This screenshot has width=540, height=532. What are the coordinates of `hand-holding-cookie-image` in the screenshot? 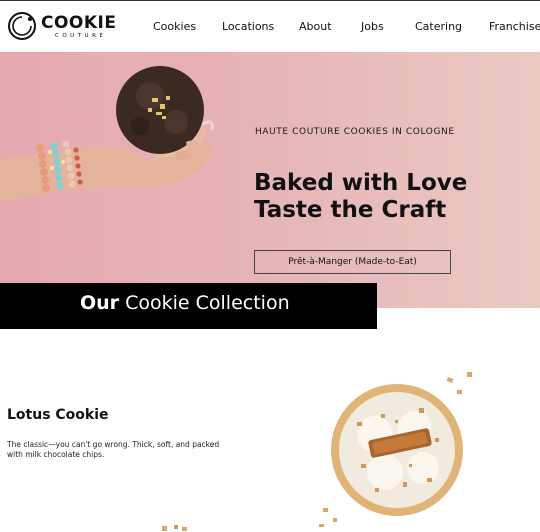 It's located at (107, 134).